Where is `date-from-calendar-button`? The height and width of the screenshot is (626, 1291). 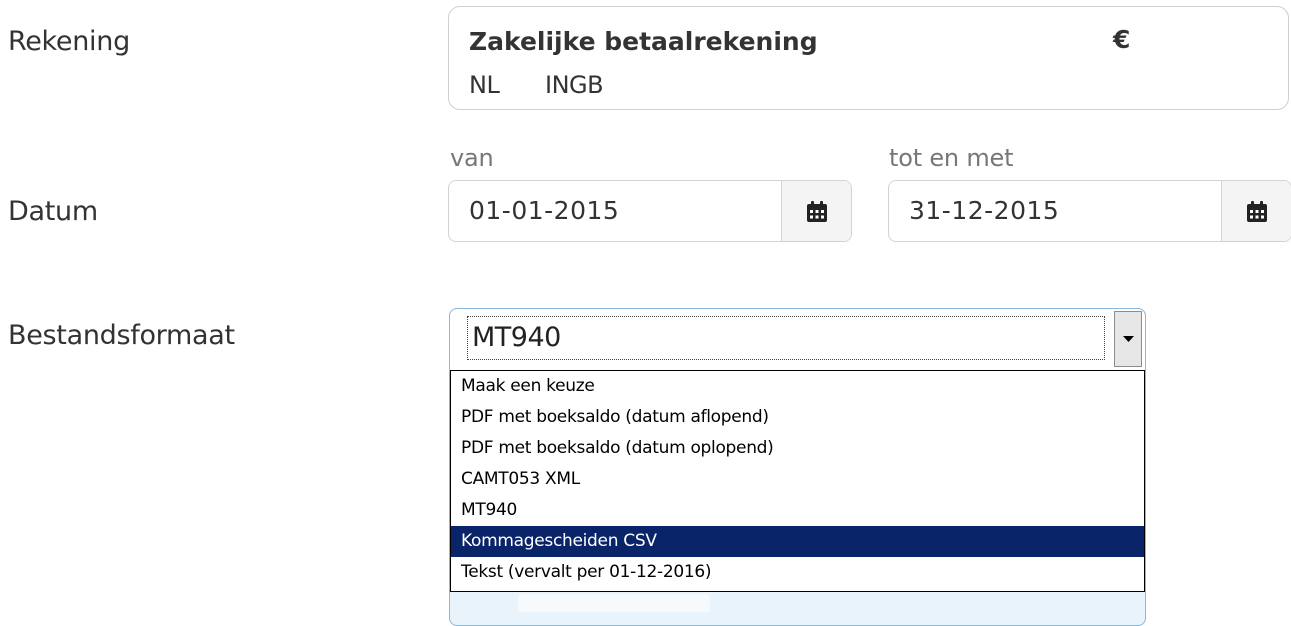
date-from-calendar-button is located at coordinates (816, 211).